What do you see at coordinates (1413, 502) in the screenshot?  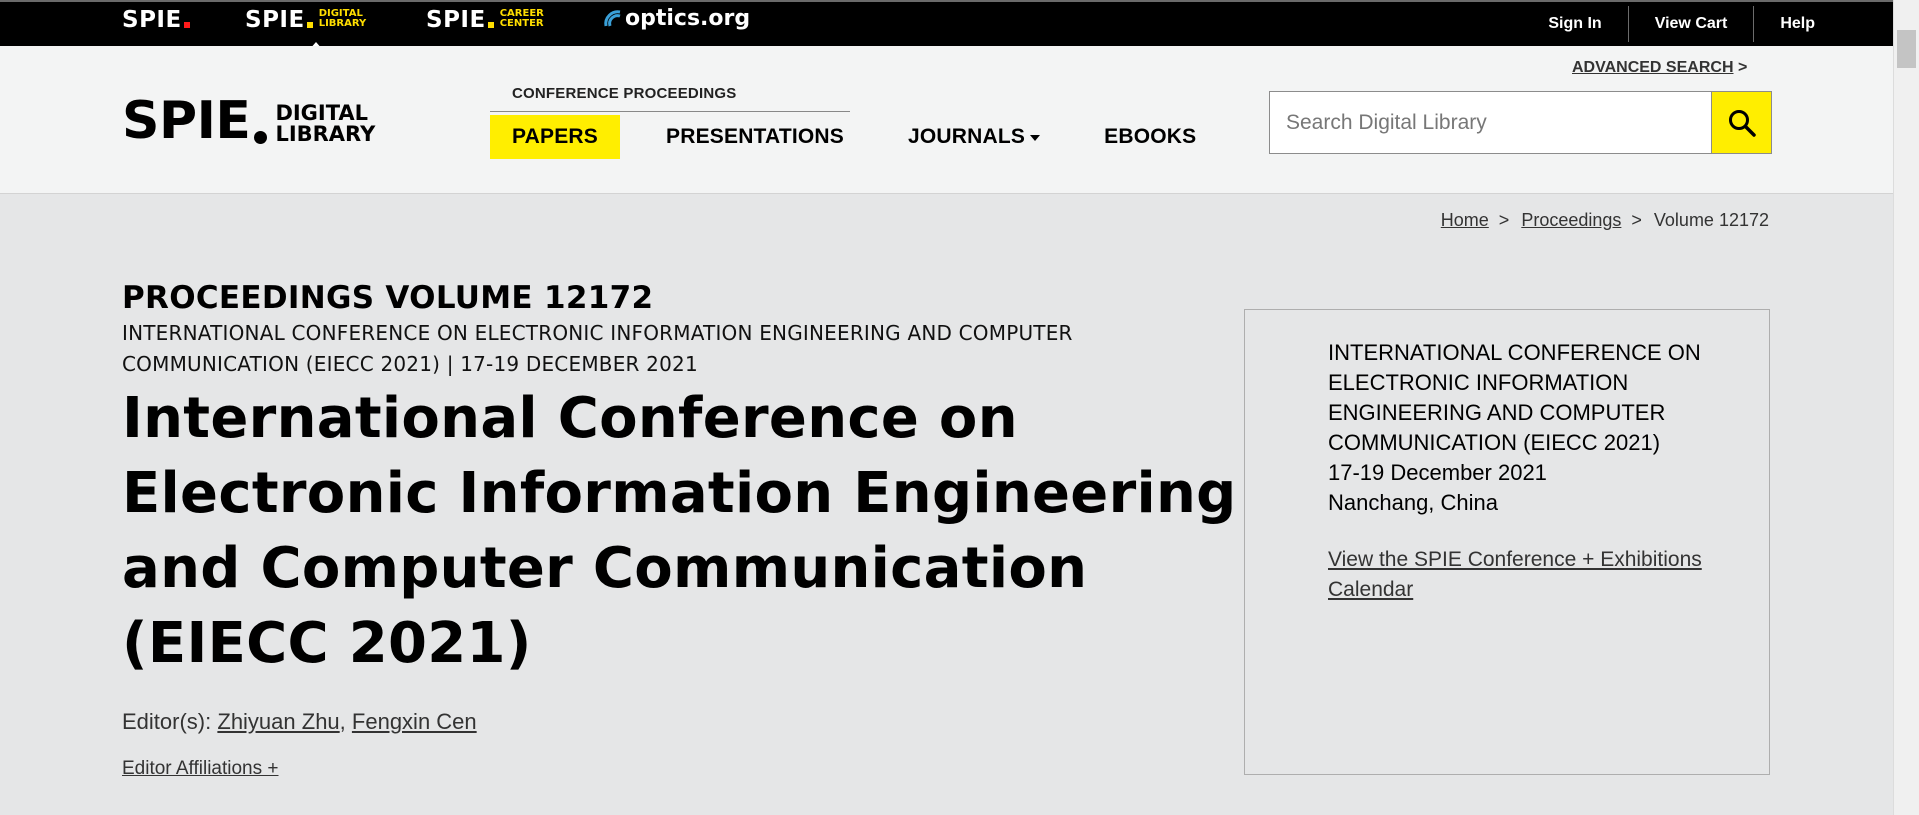 I see `conference-location: Nanchang, China` at bounding box center [1413, 502].